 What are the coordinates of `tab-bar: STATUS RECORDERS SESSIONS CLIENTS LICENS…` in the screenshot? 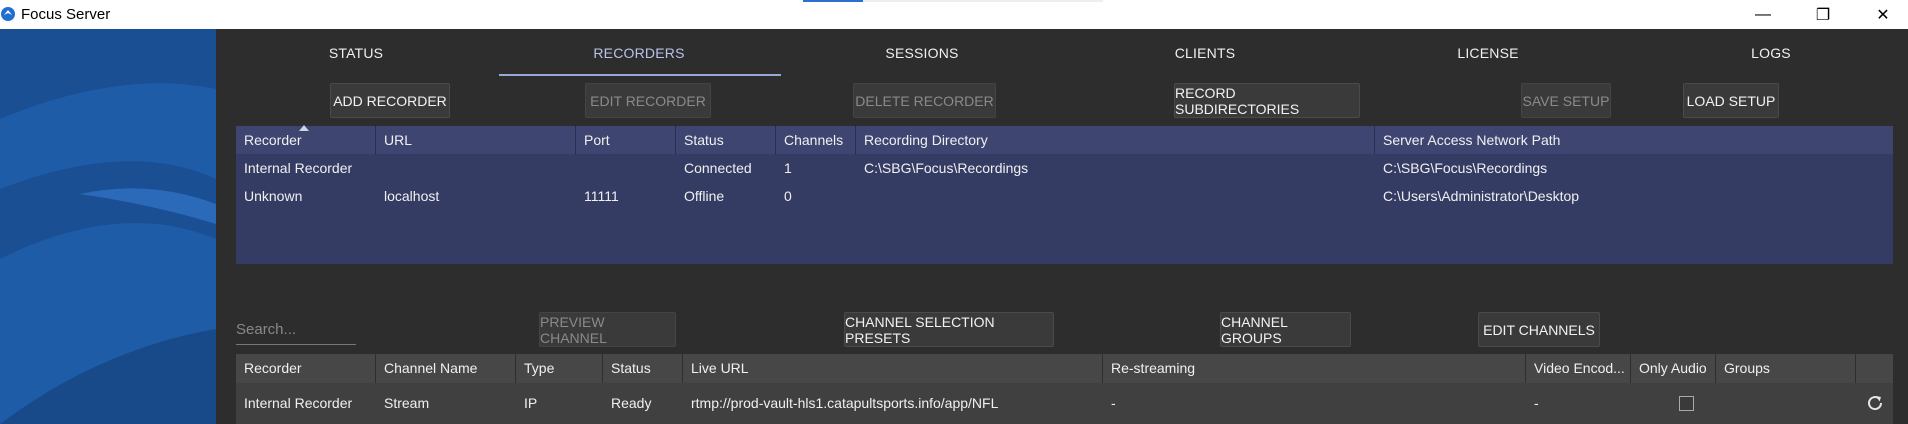 It's located at (1054, 52).